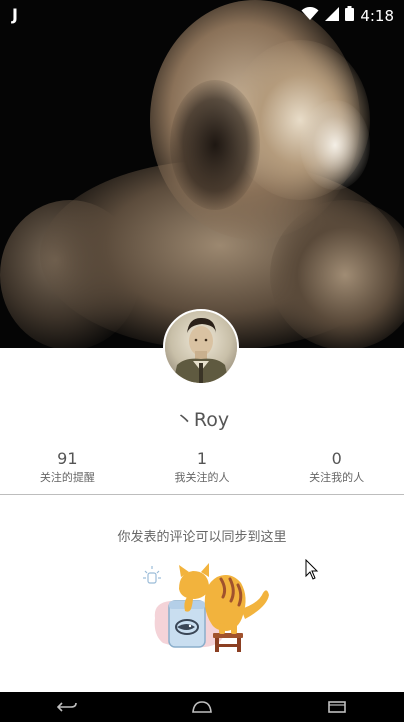 The image size is (404, 722). What do you see at coordinates (67, 707) in the screenshot?
I see `back-icon` at bounding box center [67, 707].